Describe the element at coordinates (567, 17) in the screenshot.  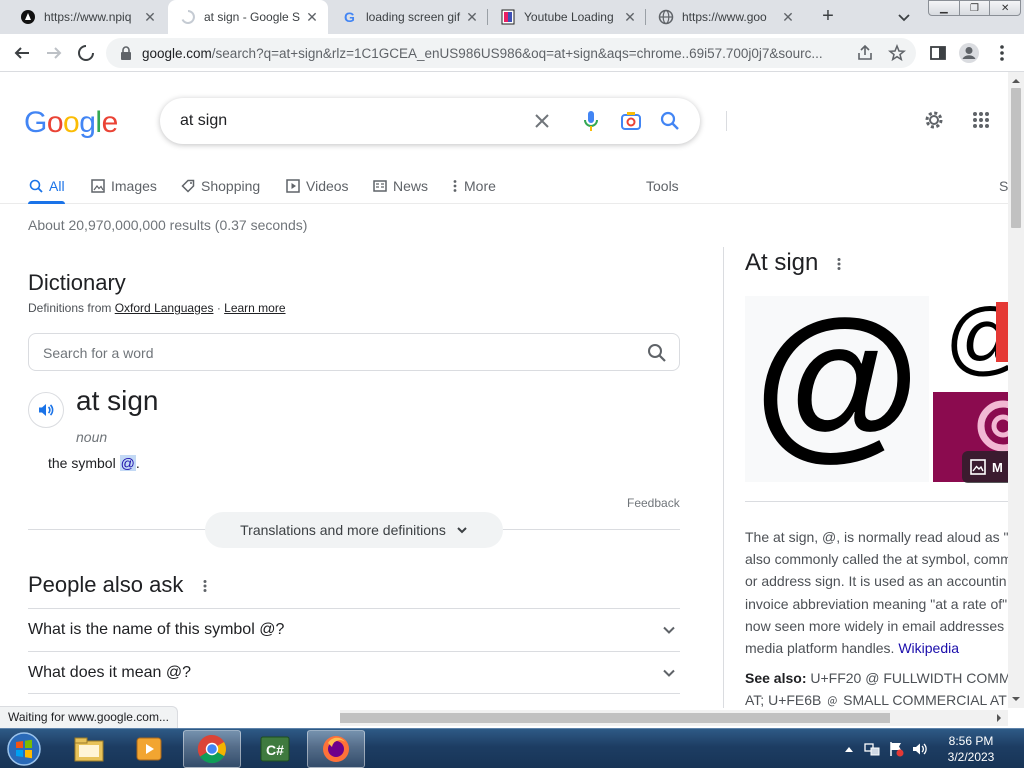
I see `tab-youtube-loading: Youtube Loading ✕` at that location.